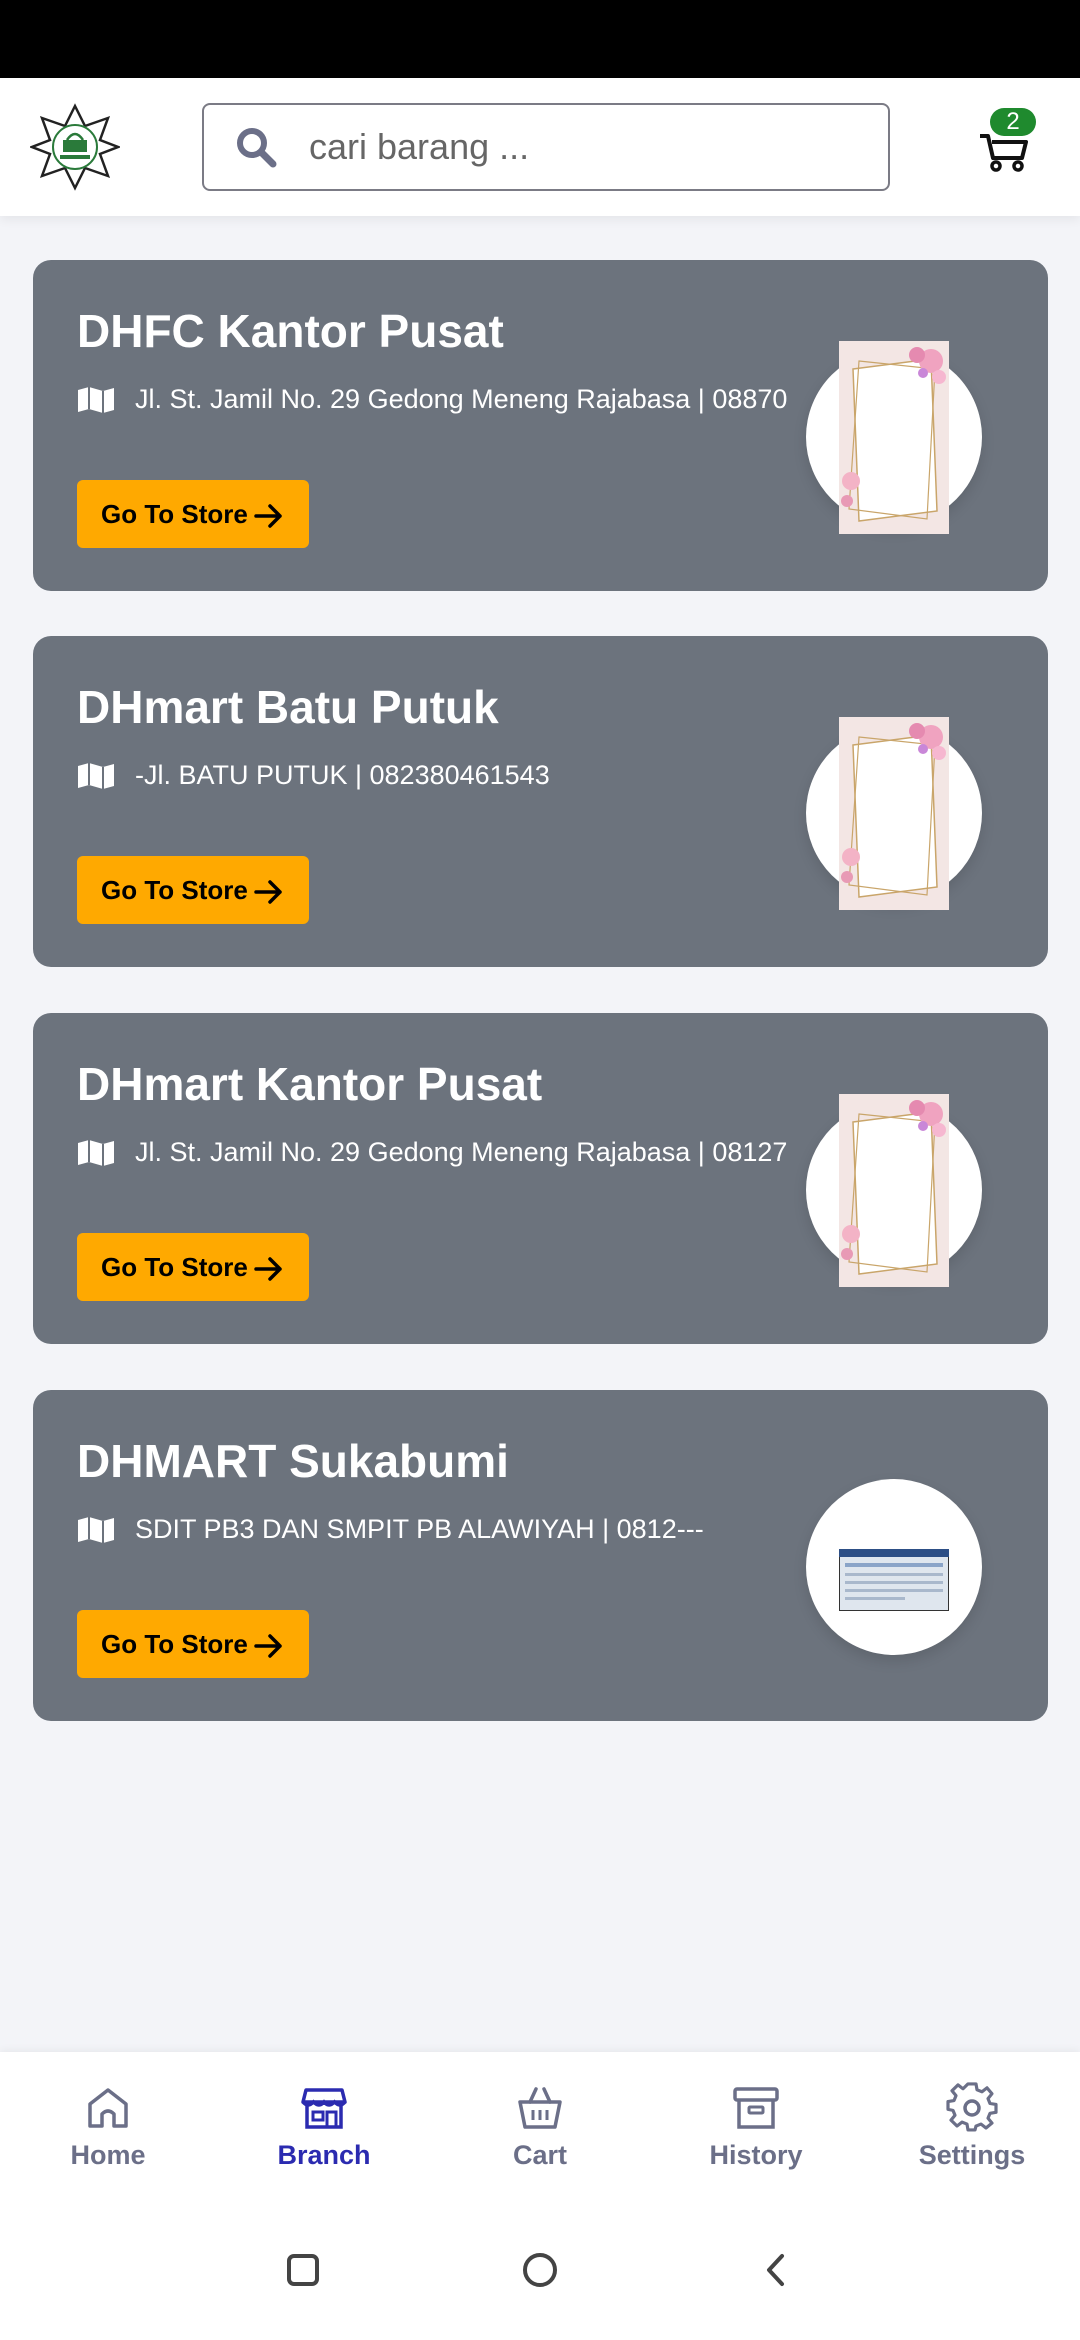 The width and height of the screenshot is (1080, 2340). I want to click on back-icon, so click(777, 2270).